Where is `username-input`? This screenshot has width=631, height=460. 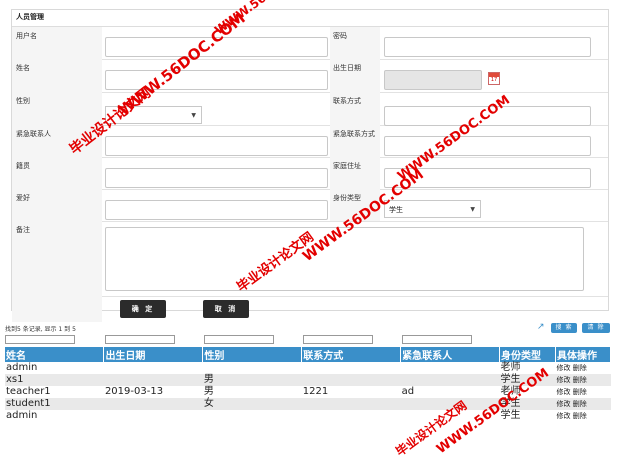 username-input is located at coordinates (216, 47).